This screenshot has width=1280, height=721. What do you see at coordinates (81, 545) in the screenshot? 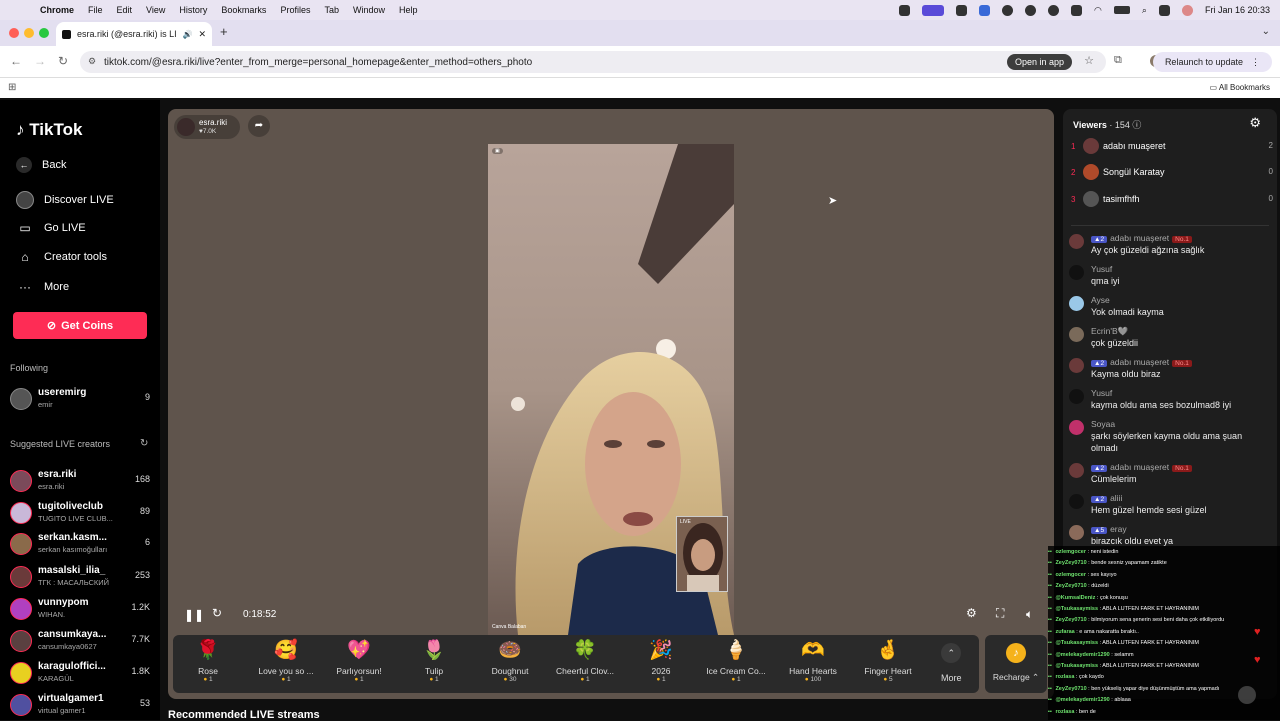
I see `suggested-creator: serkan.kasm... serkan kasımoğulları 6` at bounding box center [81, 545].